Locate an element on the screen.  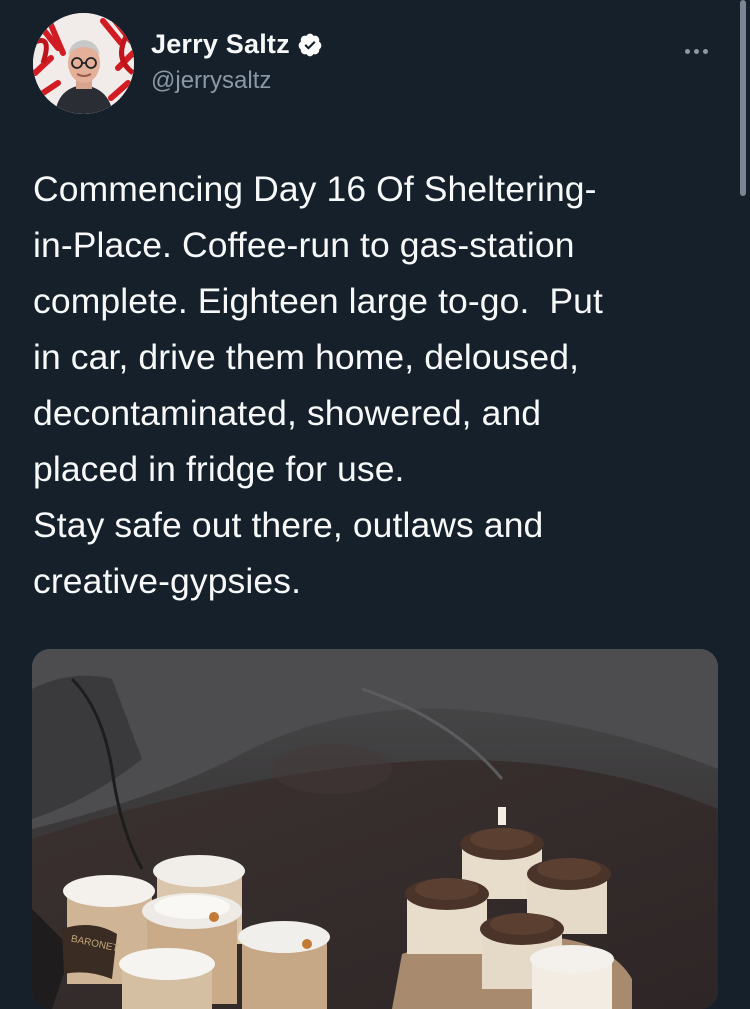
scrollbar is located at coordinates (743, 98).